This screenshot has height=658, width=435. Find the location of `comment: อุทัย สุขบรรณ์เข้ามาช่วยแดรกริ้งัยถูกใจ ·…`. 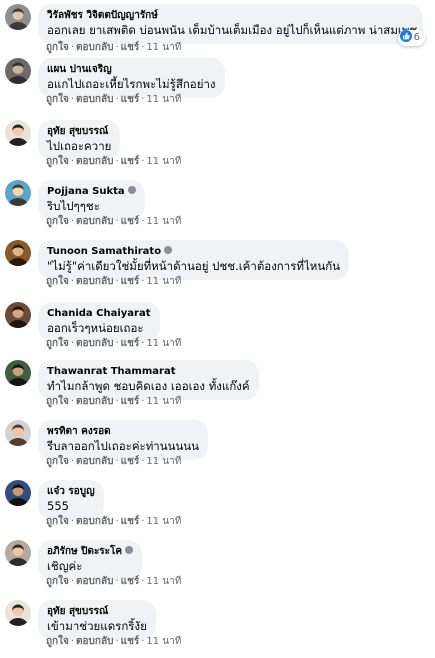

comment: อุทัย สุขบรรณ์เข้ามาช่วยแดรกริ้งัยถูกใจ ·… is located at coordinates (217, 629).